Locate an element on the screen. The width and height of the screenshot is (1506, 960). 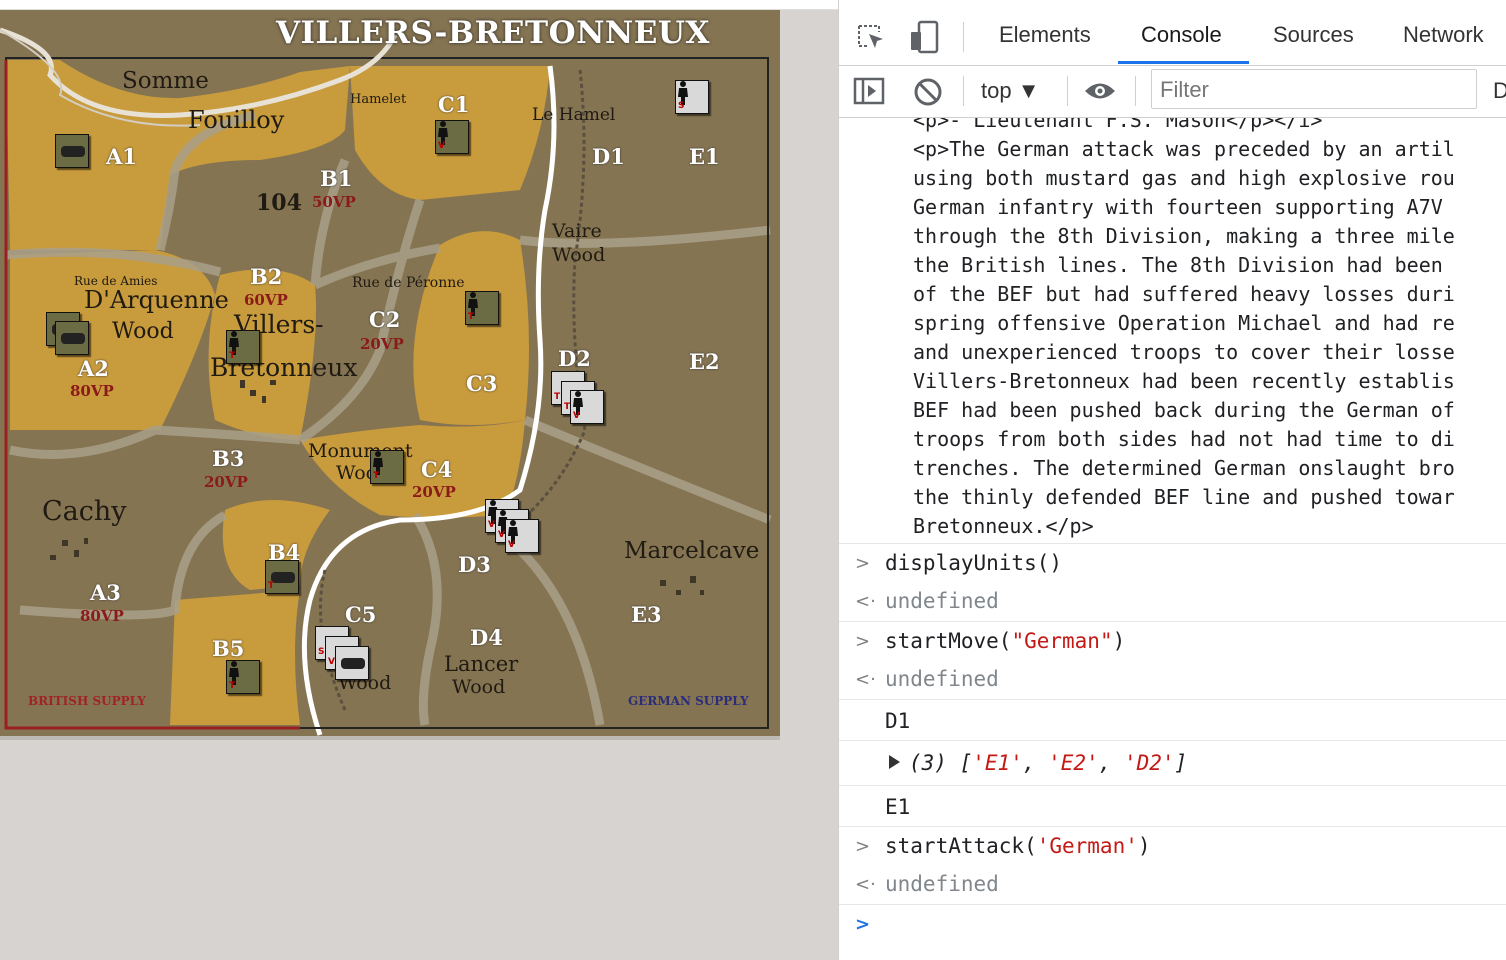
unit-counter-british-tank is located at coordinates (72, 151).